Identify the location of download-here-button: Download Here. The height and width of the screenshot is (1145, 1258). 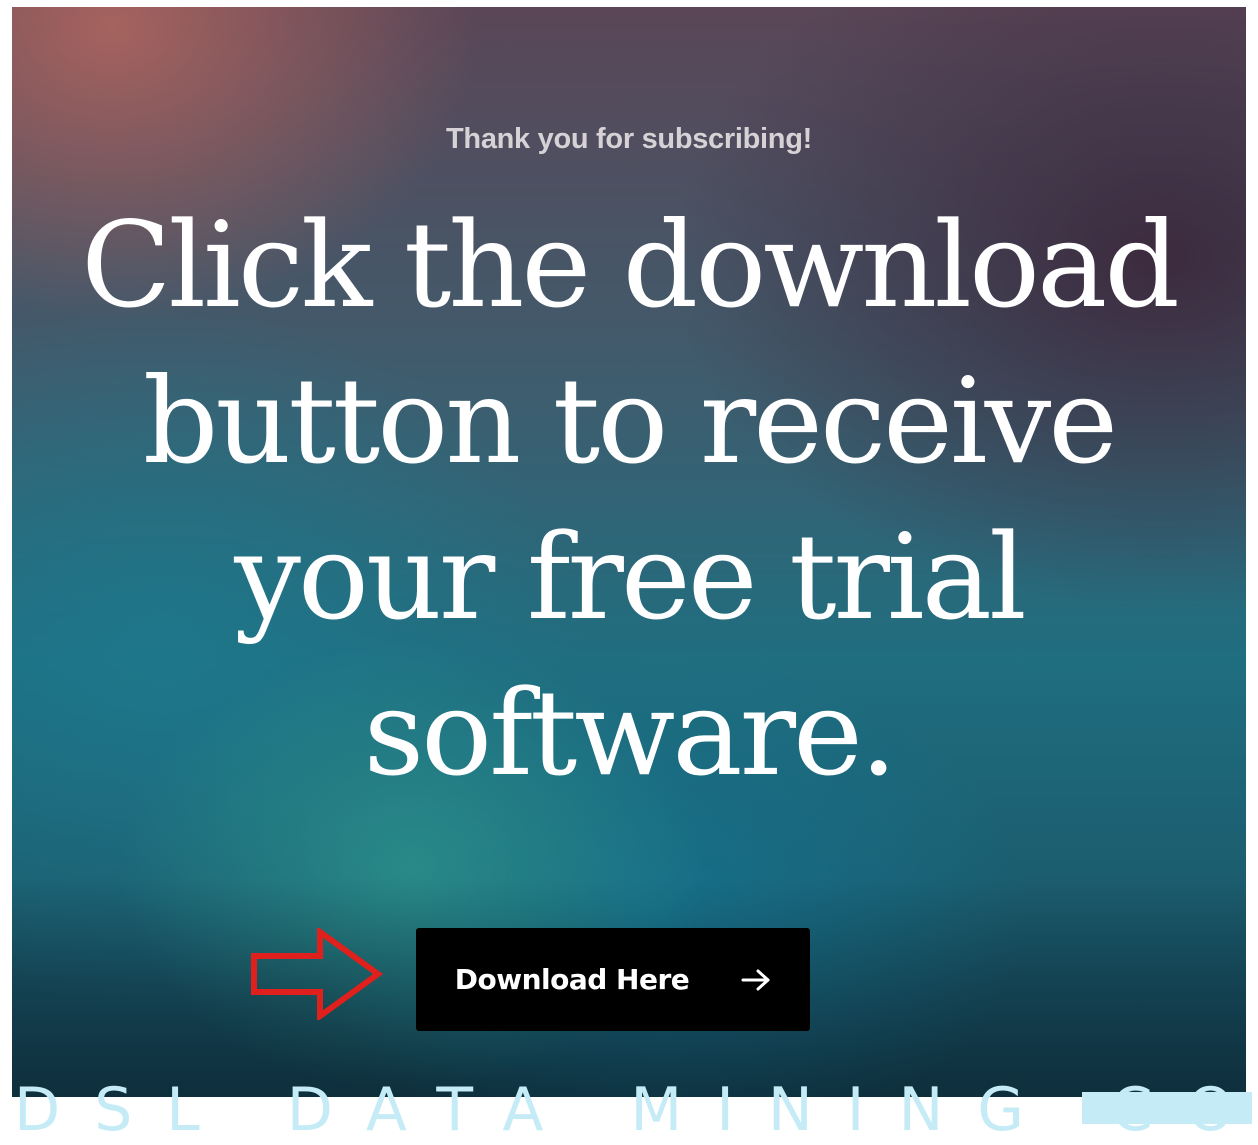
(613, 979).